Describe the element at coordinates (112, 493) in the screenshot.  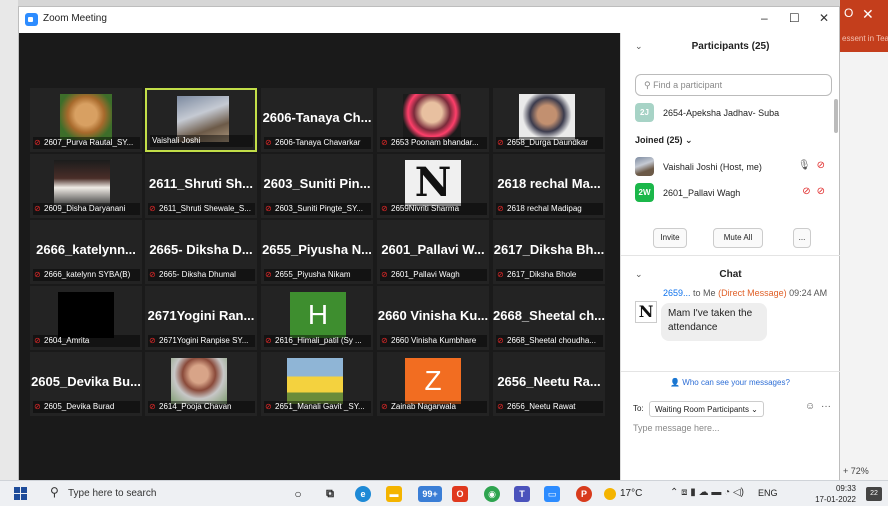
I see `taskbar-search: Type here to search` at that location.